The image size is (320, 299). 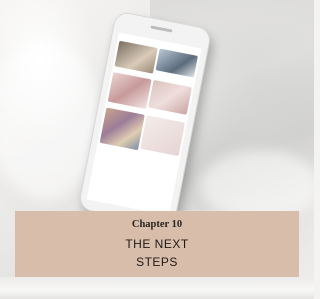 I want to click on sheet-bottom, so click(x=157, y=288).